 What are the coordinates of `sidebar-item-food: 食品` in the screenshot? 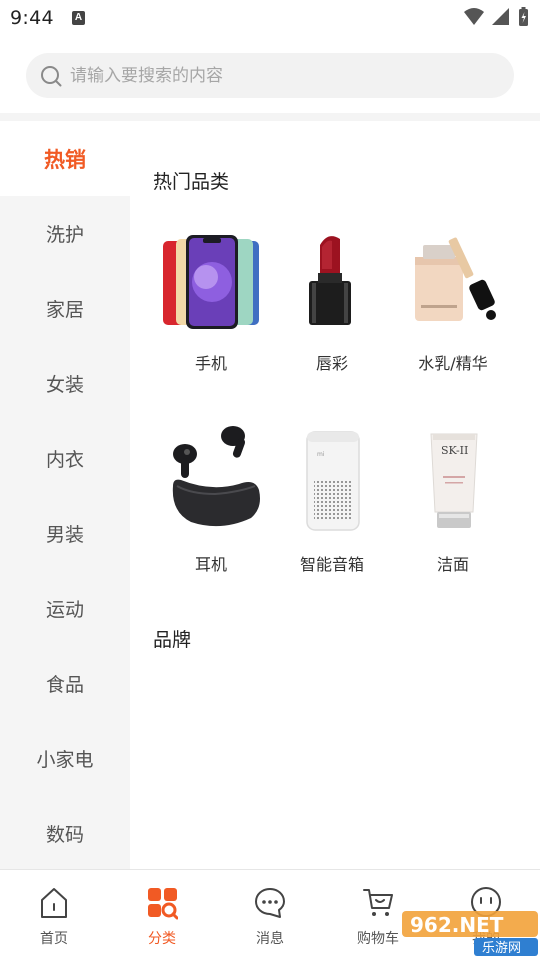 It's located at (65, 683).